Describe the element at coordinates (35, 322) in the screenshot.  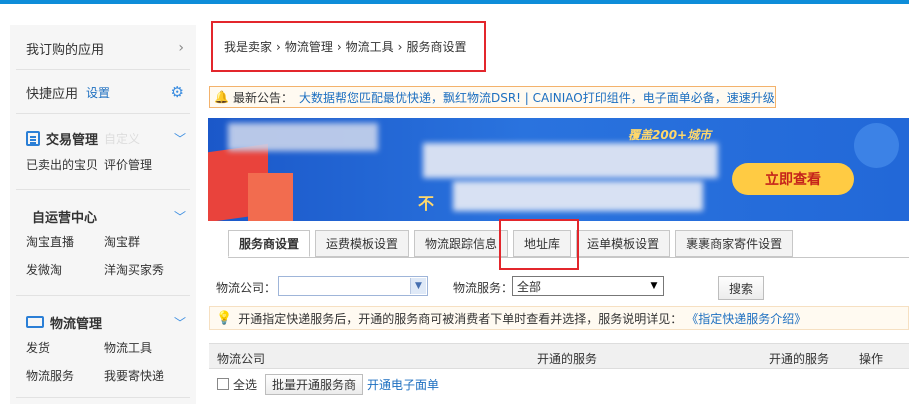
I see `truck-icon` at that location.